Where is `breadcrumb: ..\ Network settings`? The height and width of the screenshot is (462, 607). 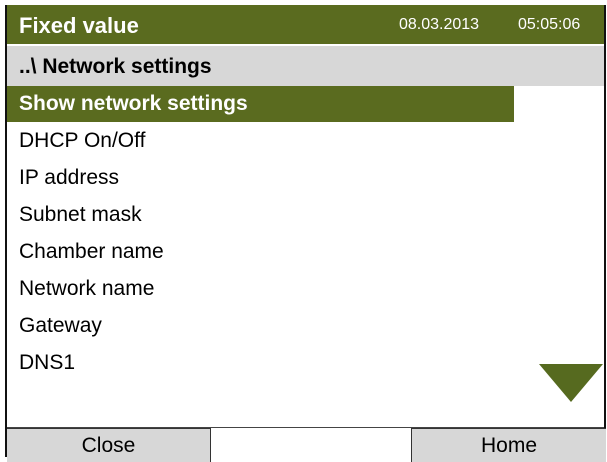
breadcrumb: ..\ Network settings is located at coordinates (305, 66).